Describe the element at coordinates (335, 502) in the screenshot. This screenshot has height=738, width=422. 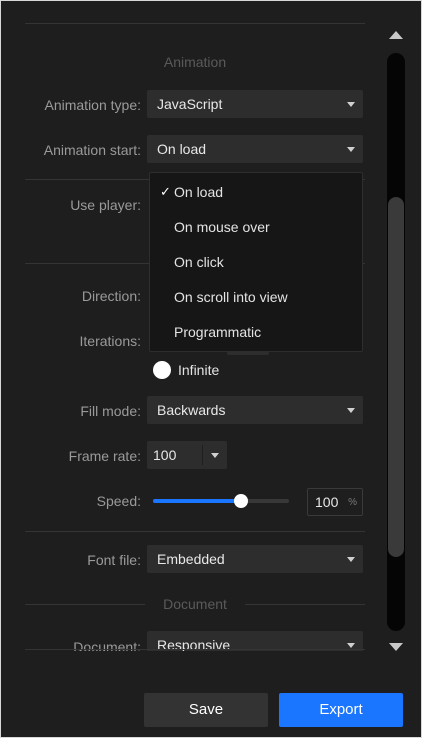
I see `speed-input: 100 %` at that location.